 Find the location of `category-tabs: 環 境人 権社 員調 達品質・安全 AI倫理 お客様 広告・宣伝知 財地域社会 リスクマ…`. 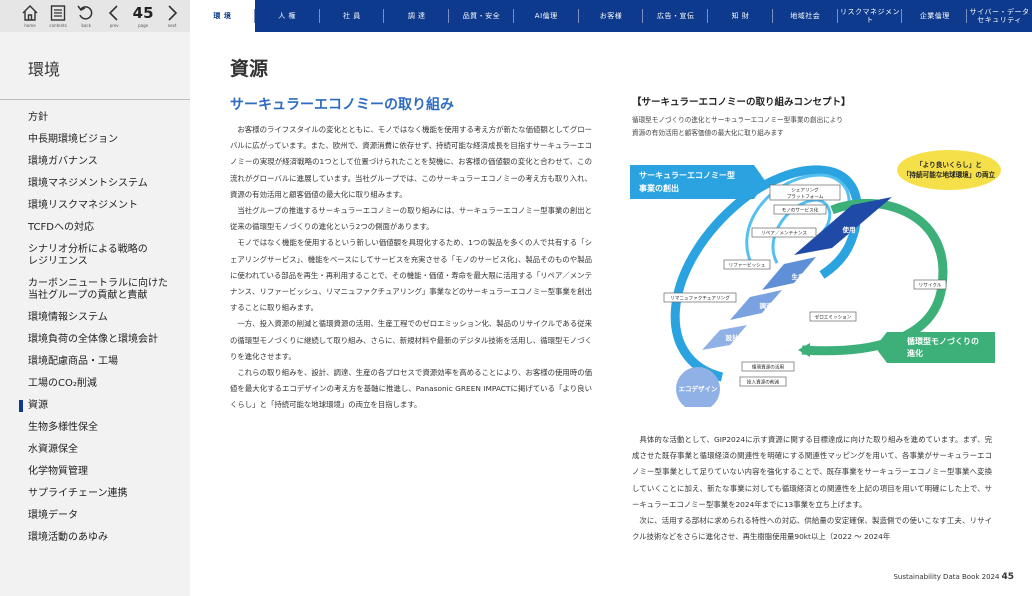

category-tabs: 環 境人 権社 員調 達品質・安全 AI倫理 お客様 広告・宣伝知 財地域社会 リスクマ… is located at coordinates (611, 16).